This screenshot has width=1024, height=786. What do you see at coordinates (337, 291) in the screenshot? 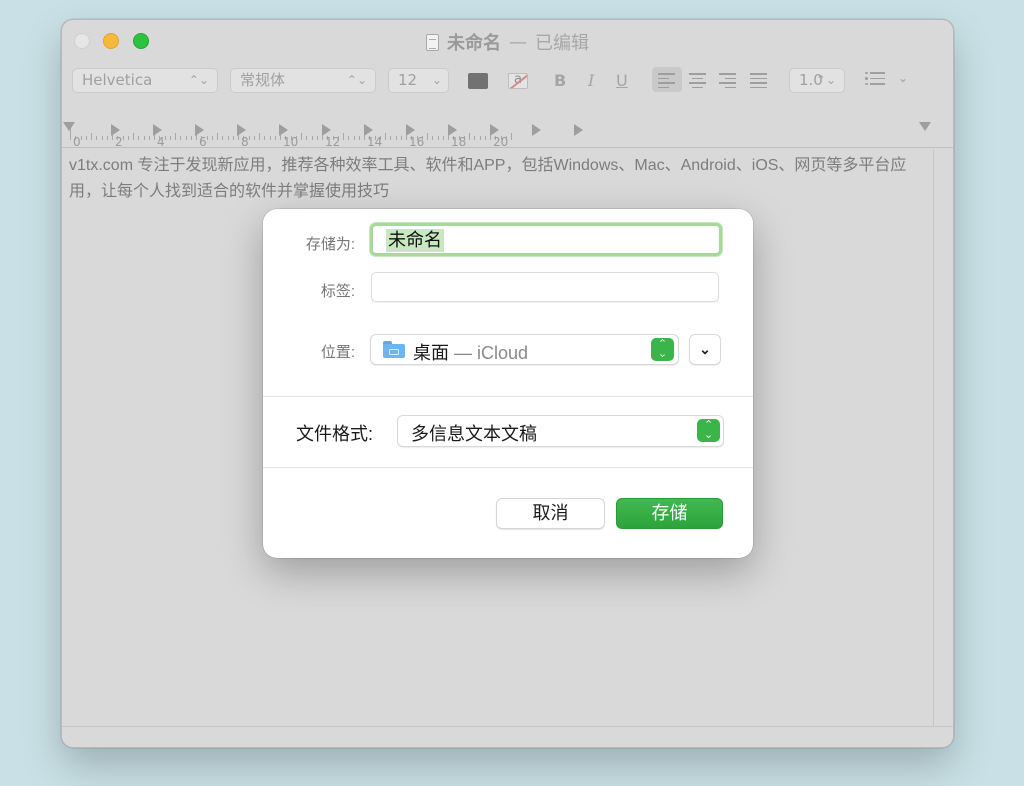
I see `tags-label: 标签:` at bounding box center [337, 291].